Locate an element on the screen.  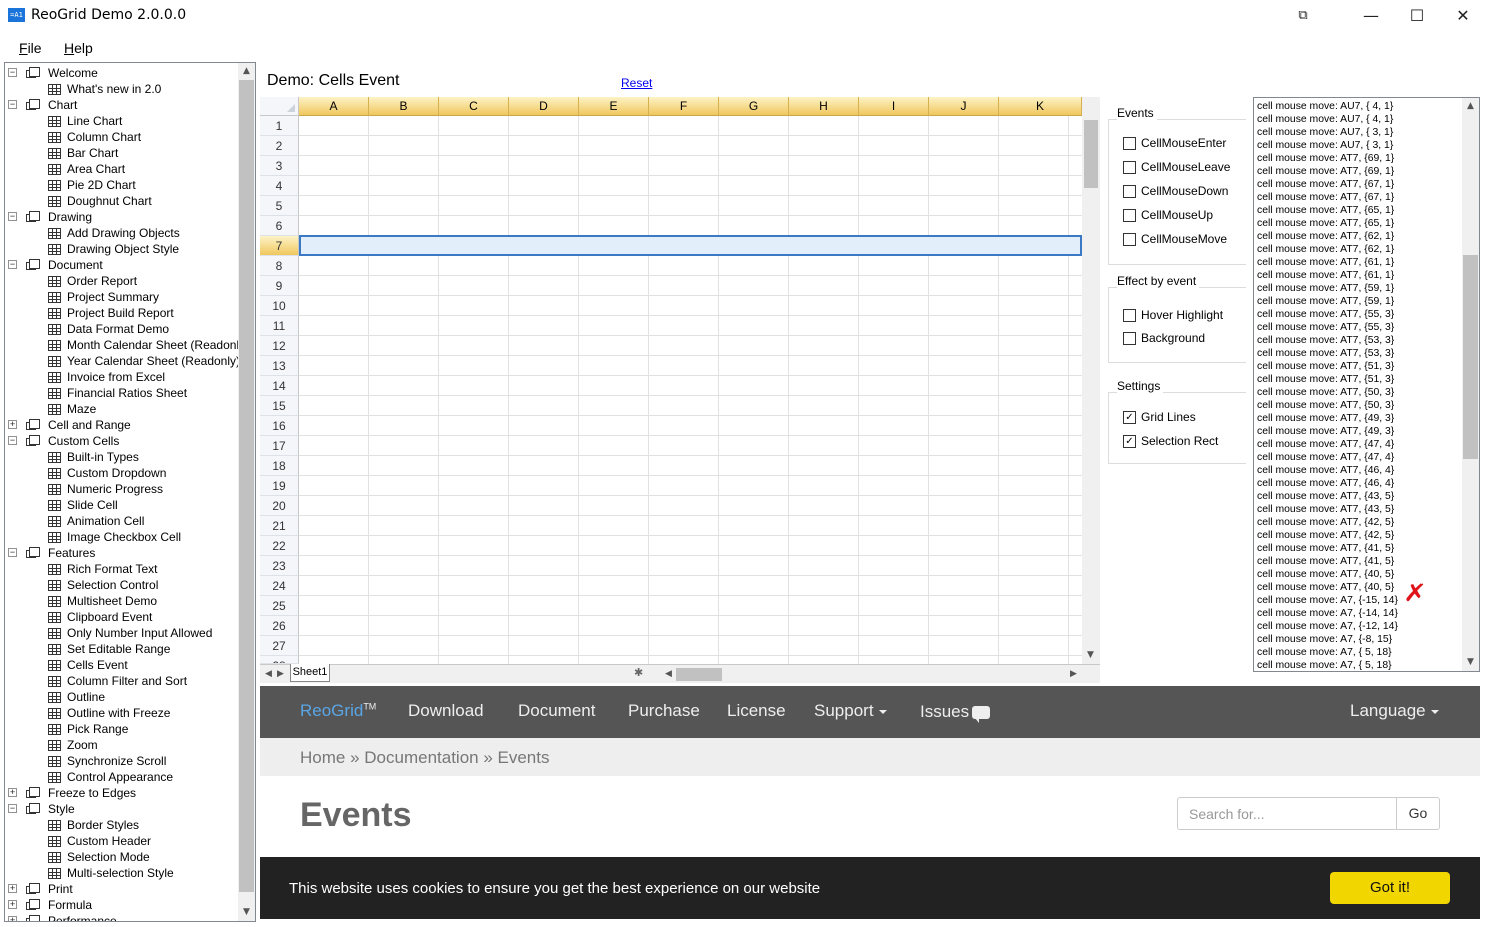
row-header: 3 is located at coordinates (279, 166).